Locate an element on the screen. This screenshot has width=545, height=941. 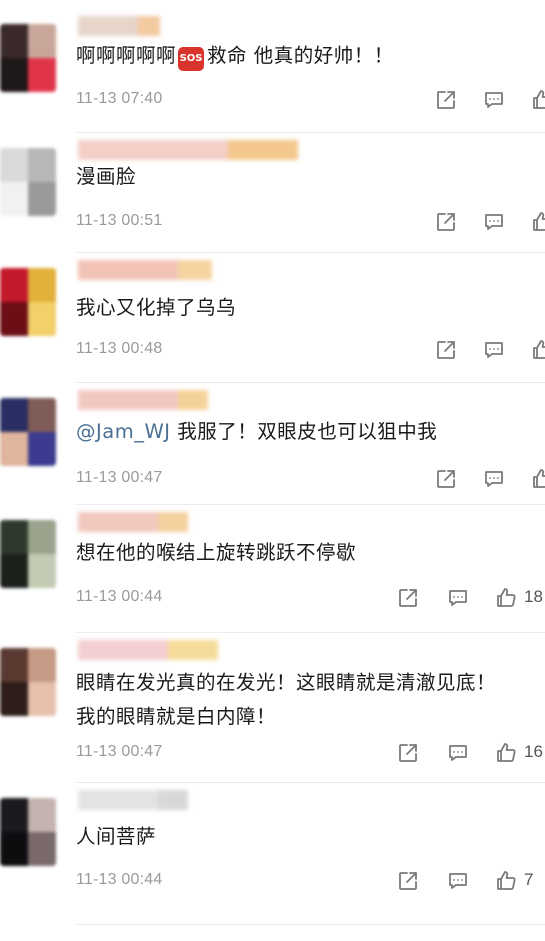
comment-text: @Jam_WJ 我服了！双眼皮也可以狙中我 is located at coordinates (256, 432).